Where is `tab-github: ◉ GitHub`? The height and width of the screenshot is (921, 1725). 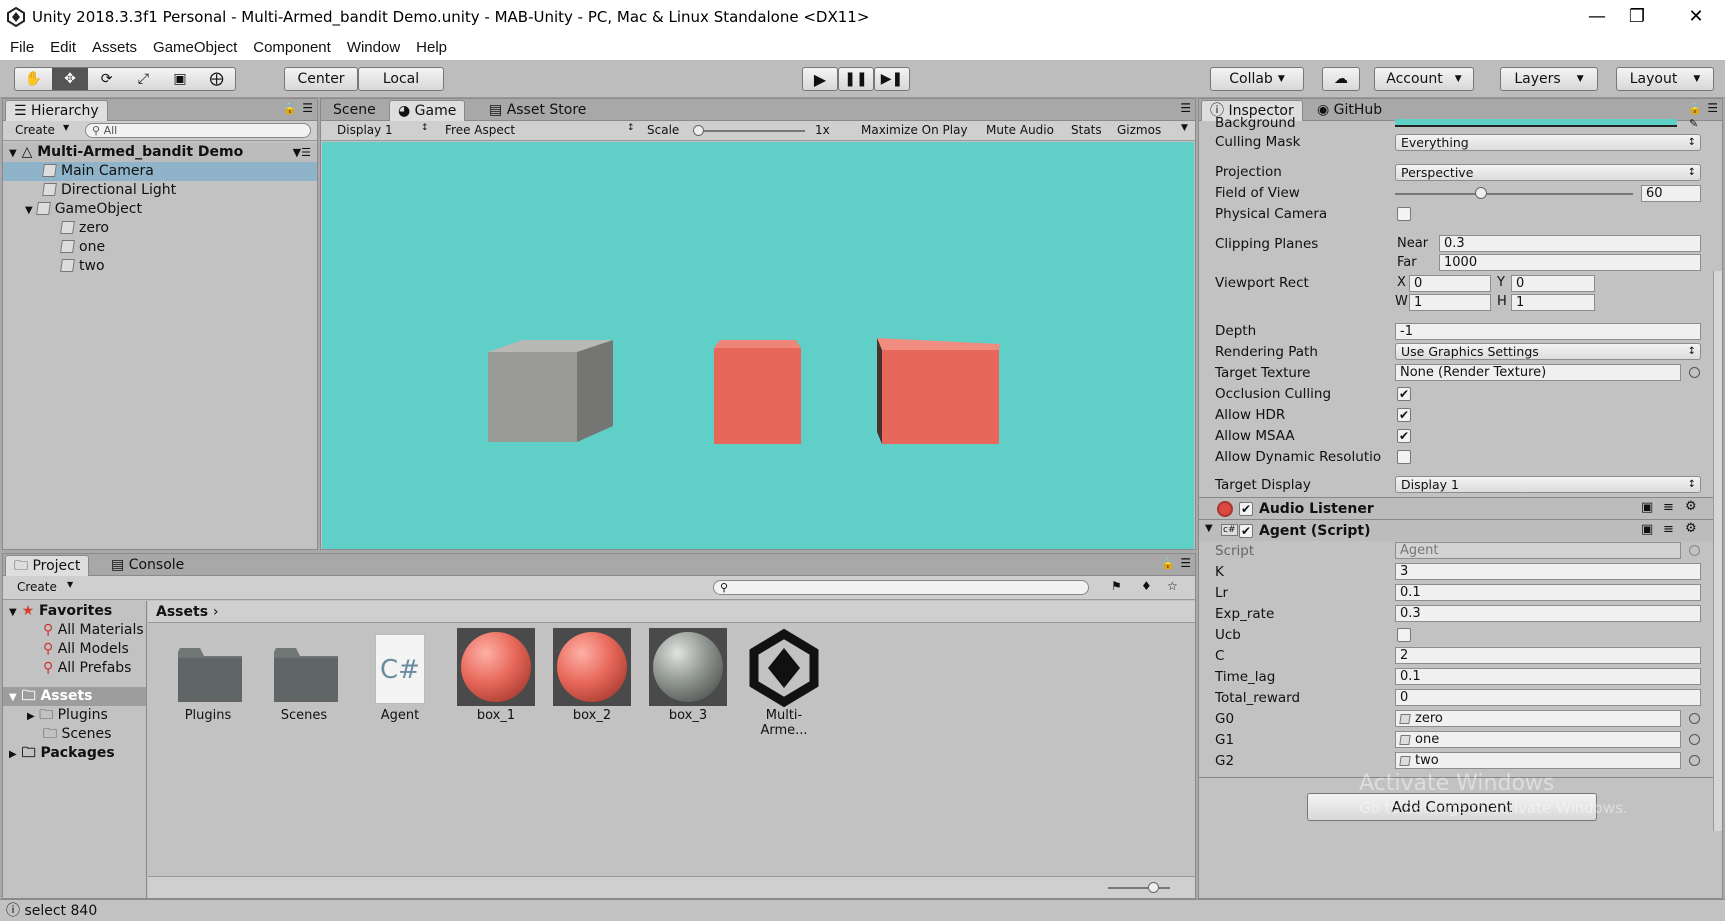
tab-github: ◉ GitHub is located at coordinates (1349, 110).